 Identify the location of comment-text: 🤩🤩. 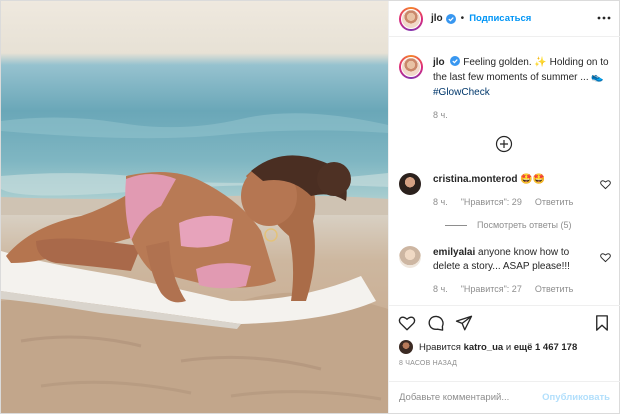
(533, 179).